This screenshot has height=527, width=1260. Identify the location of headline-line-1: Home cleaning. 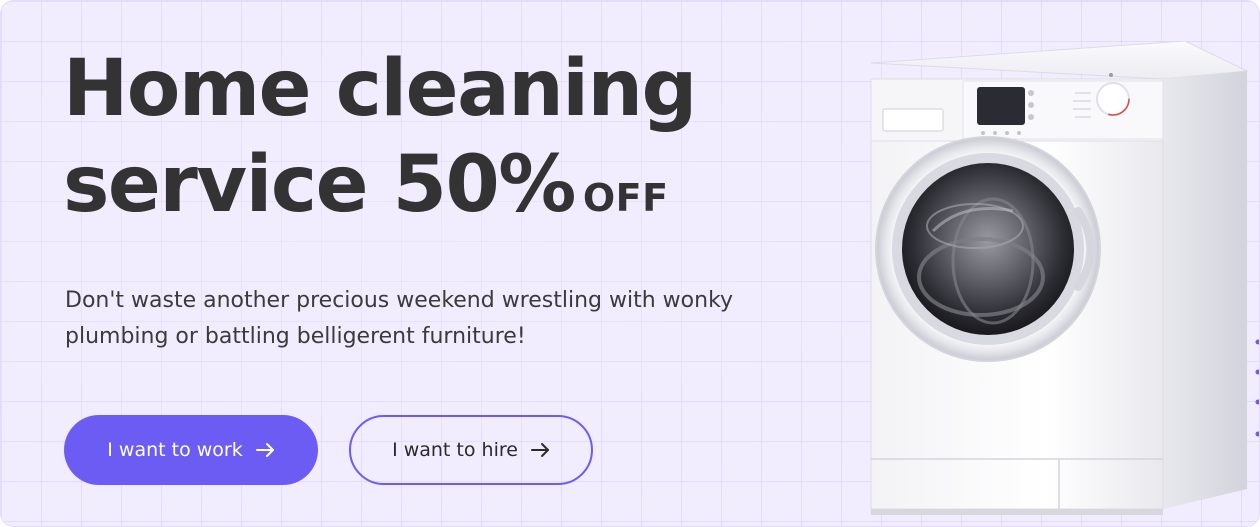
(380, 89).